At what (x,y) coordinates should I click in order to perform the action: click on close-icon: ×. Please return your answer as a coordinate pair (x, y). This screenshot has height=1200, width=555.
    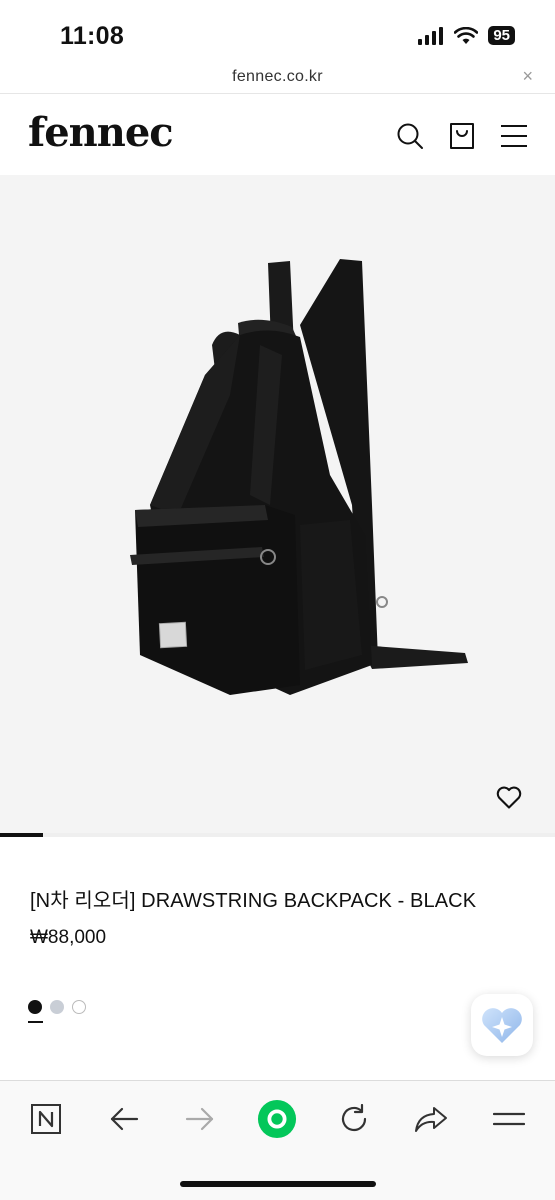
    Looking at the image, I should click on (527, 76).